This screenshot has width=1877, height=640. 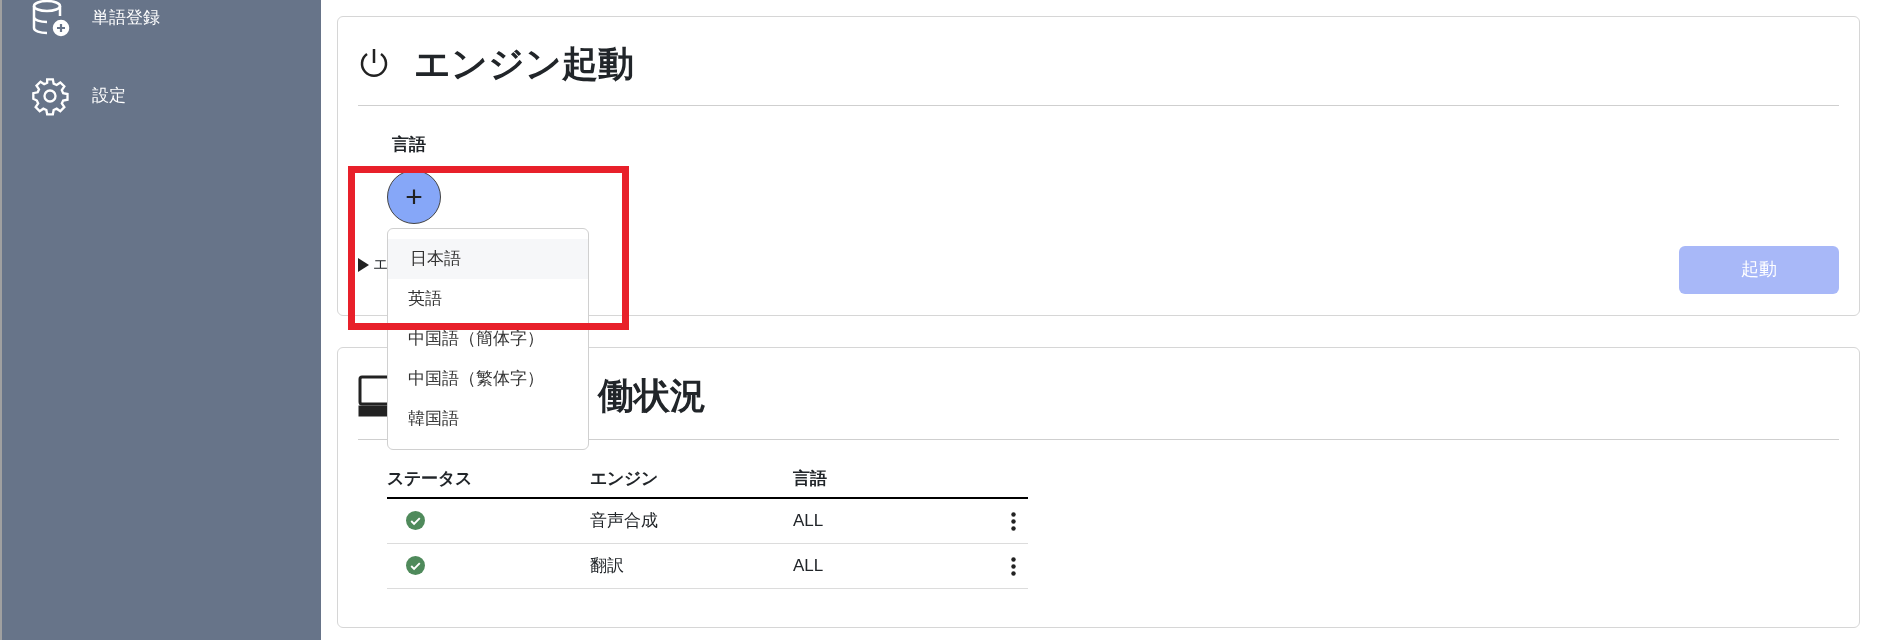 What do you see at coordinates (624, 520) in the screenshot?
I see `table-cell: 音声合成` at bounding box center [624, 520].